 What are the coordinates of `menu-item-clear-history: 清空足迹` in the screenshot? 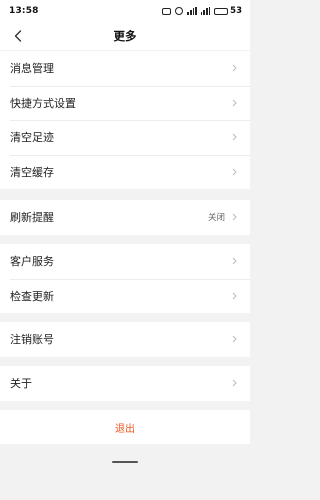 It's located at (125, 137).